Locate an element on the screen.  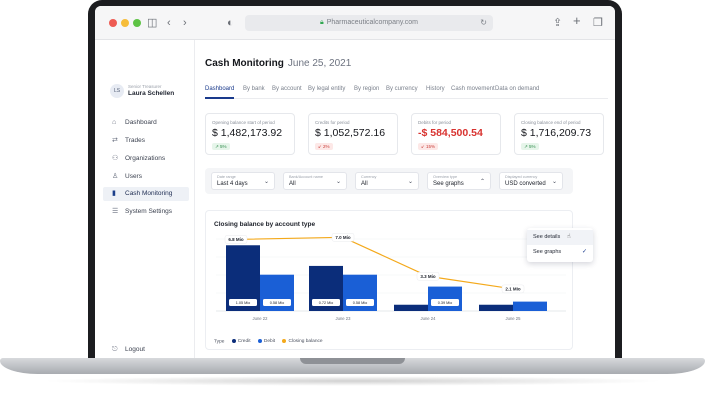
laptop-shadow is located at coordinates (352, 381).